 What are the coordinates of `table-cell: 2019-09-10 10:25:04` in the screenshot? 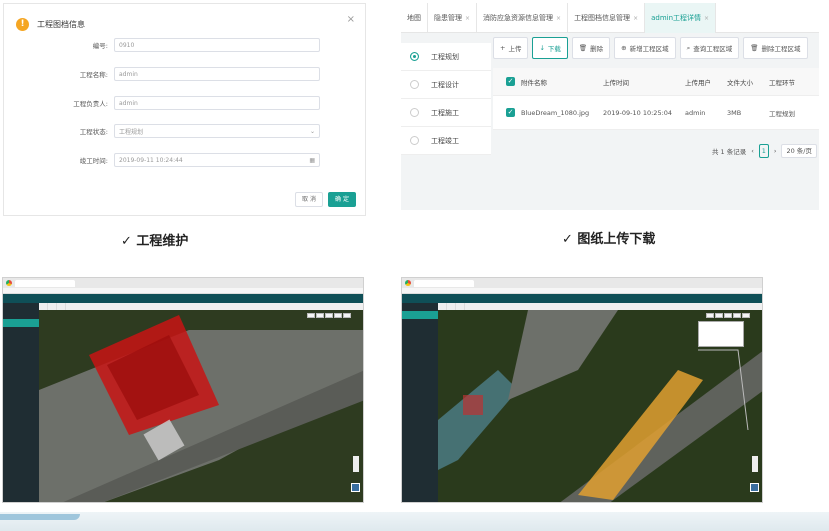 It's located at (638, 112).